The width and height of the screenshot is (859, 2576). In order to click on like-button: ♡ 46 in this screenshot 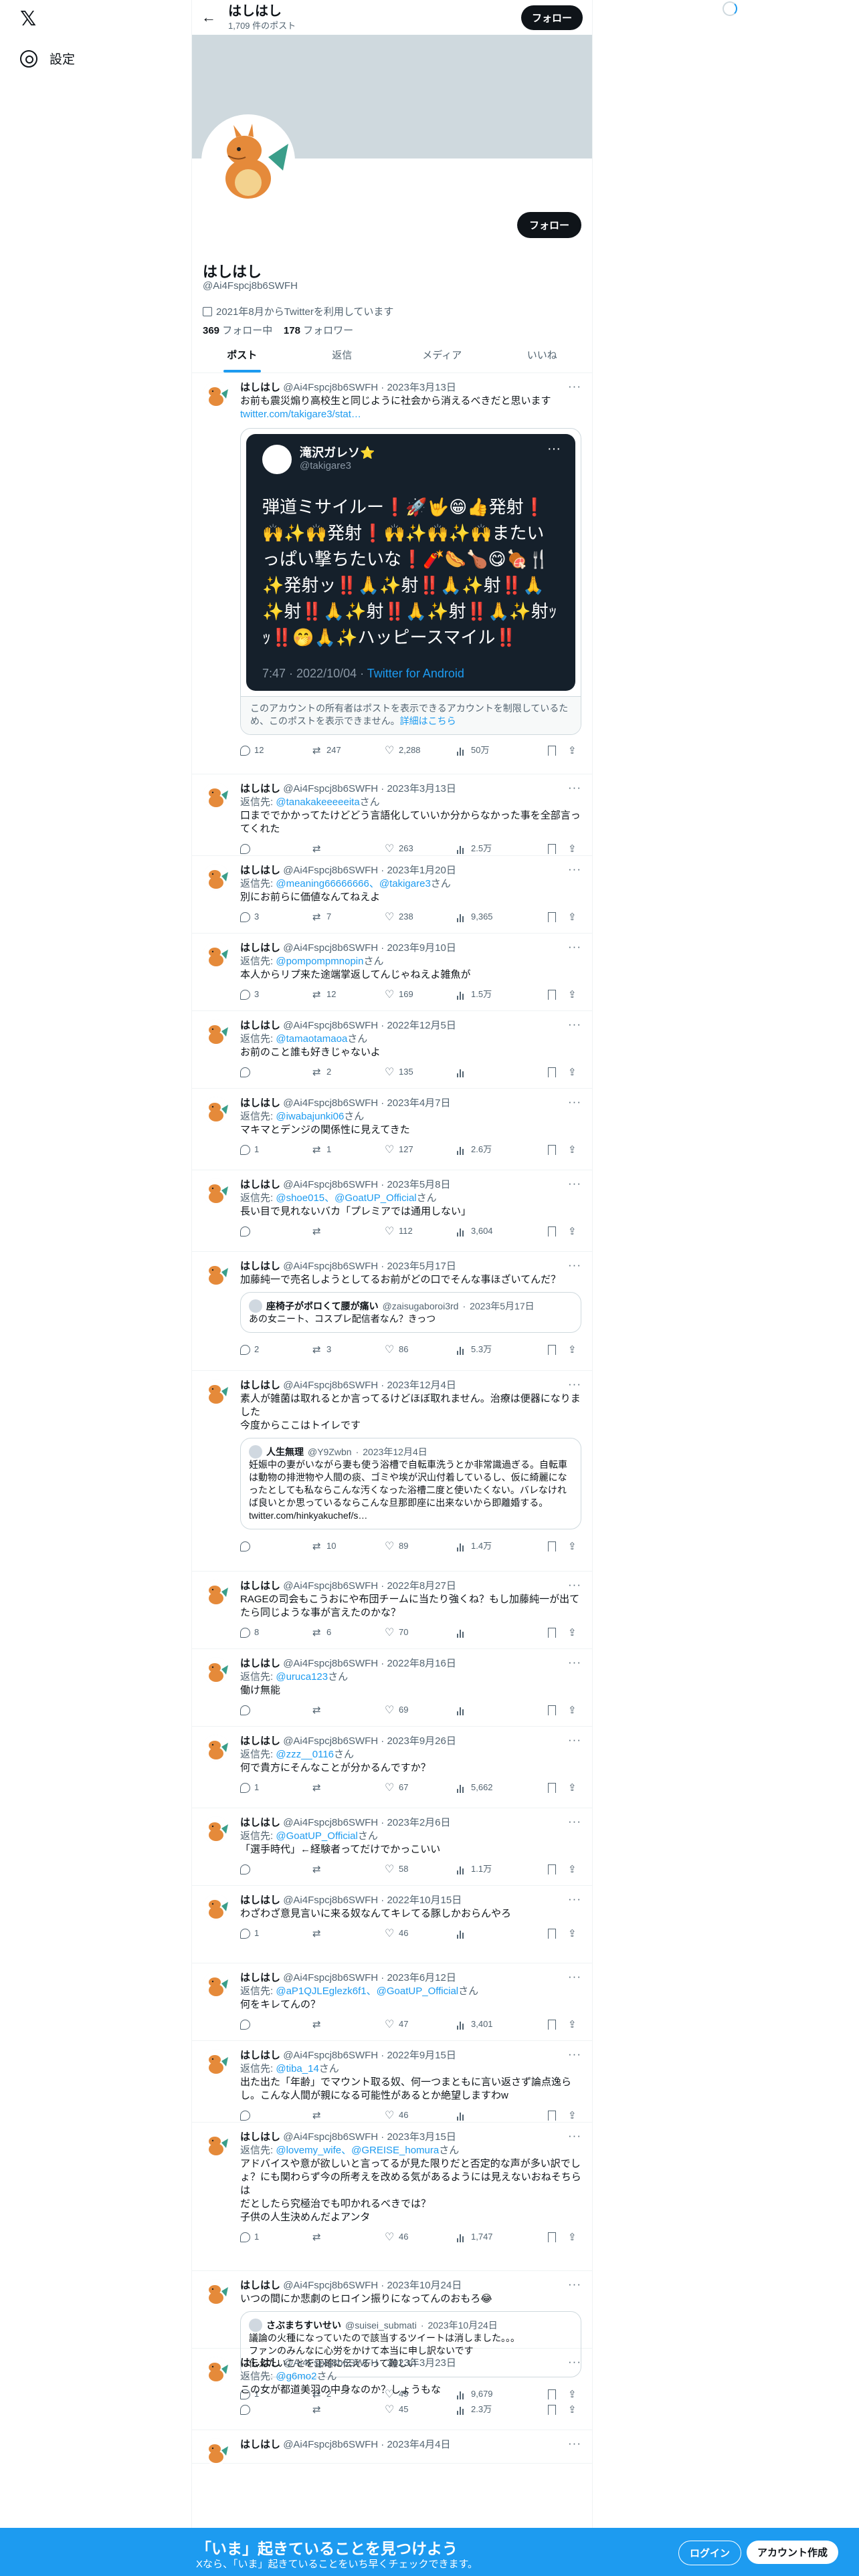, I will do `click(421, 1934)`.